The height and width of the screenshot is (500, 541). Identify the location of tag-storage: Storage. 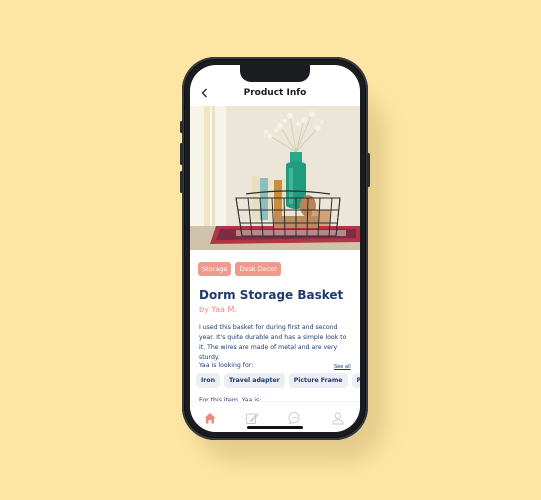
(215, 269).